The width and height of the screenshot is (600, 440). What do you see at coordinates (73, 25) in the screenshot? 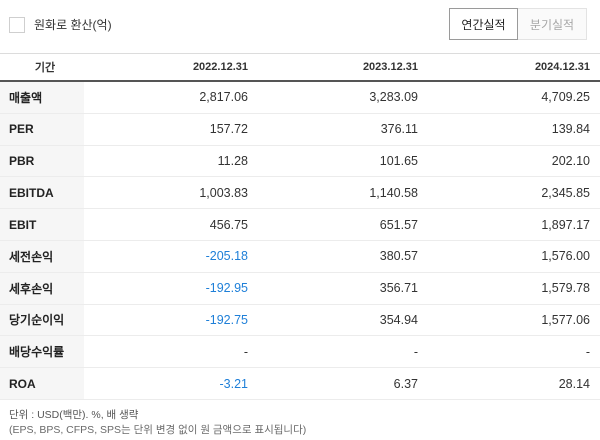
I see `krw-convert-label: 원화로 환산(억)` at bounding box center [73, 25].